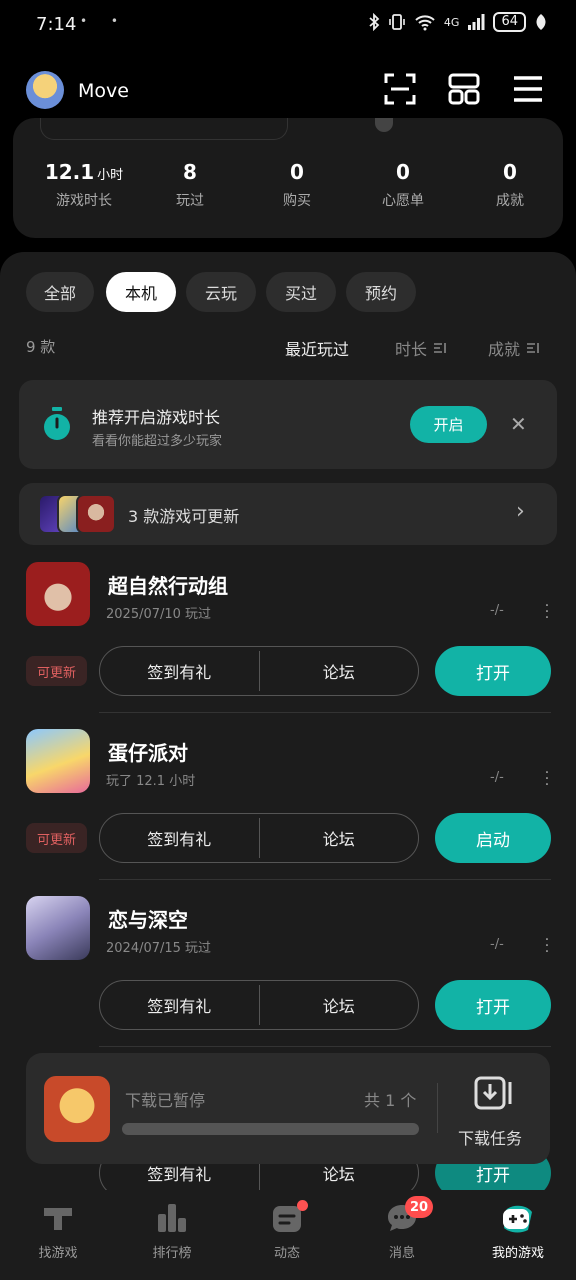  What do you see at coordinates (165, 1100) in the screenshot?
I see `download-status: 下载已暂停` at bounding box center [165, 1100].